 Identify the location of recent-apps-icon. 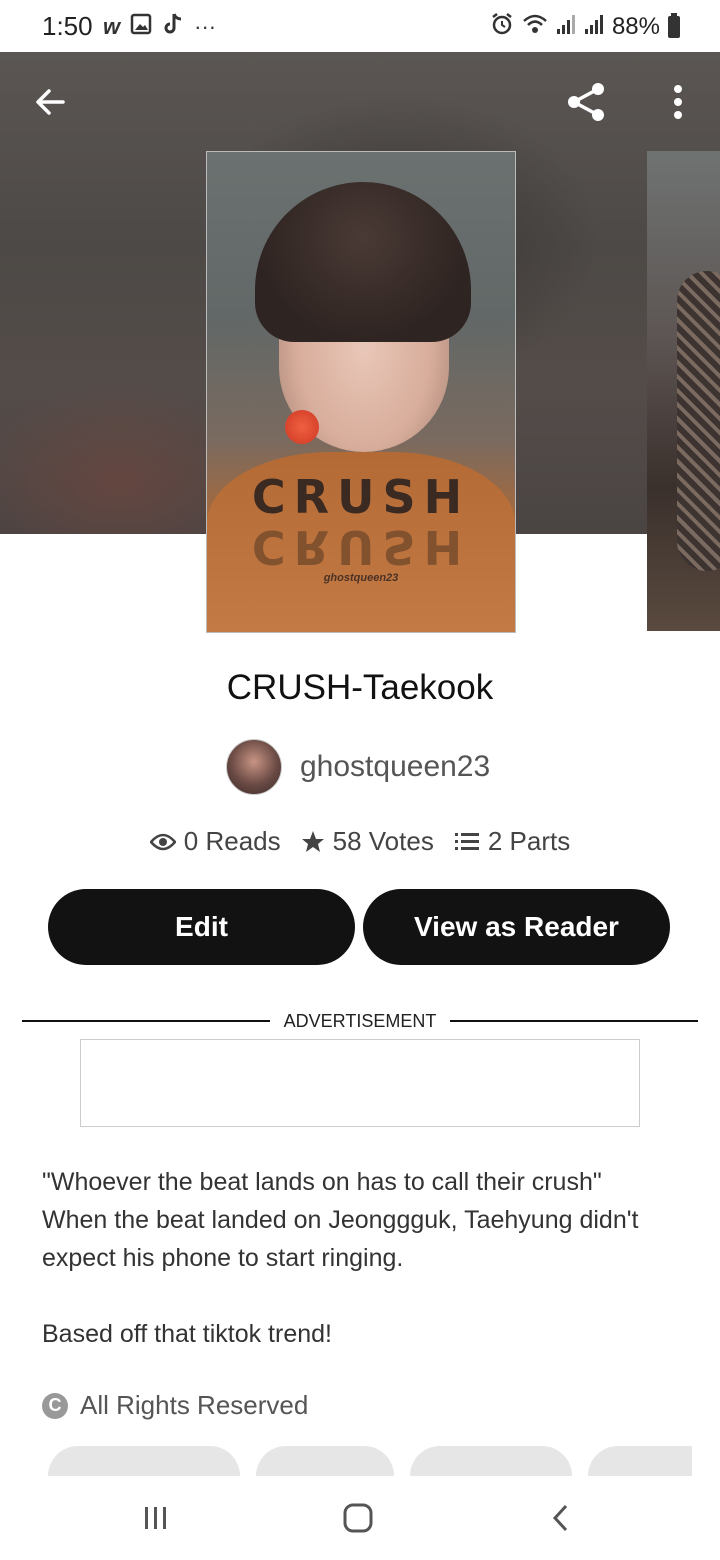
(155, 1518).